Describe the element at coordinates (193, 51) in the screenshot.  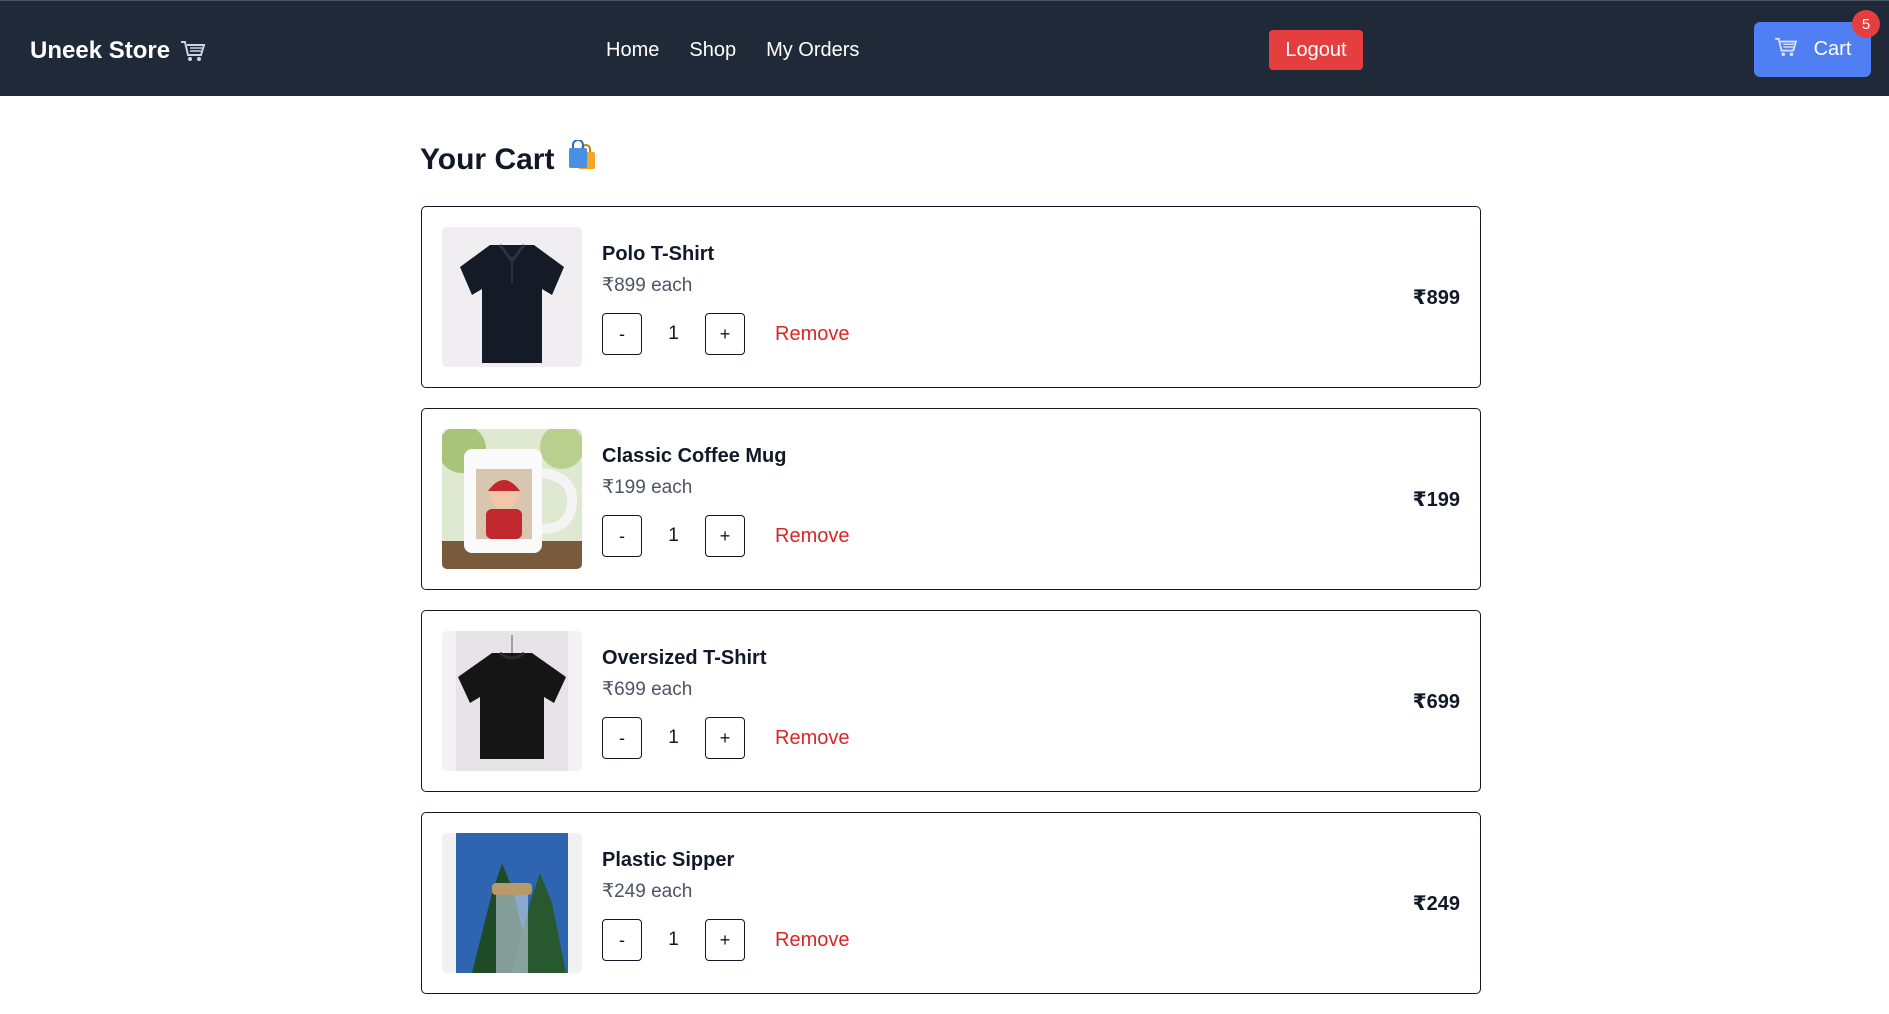
I see `shopping-cart-icon` at that location.